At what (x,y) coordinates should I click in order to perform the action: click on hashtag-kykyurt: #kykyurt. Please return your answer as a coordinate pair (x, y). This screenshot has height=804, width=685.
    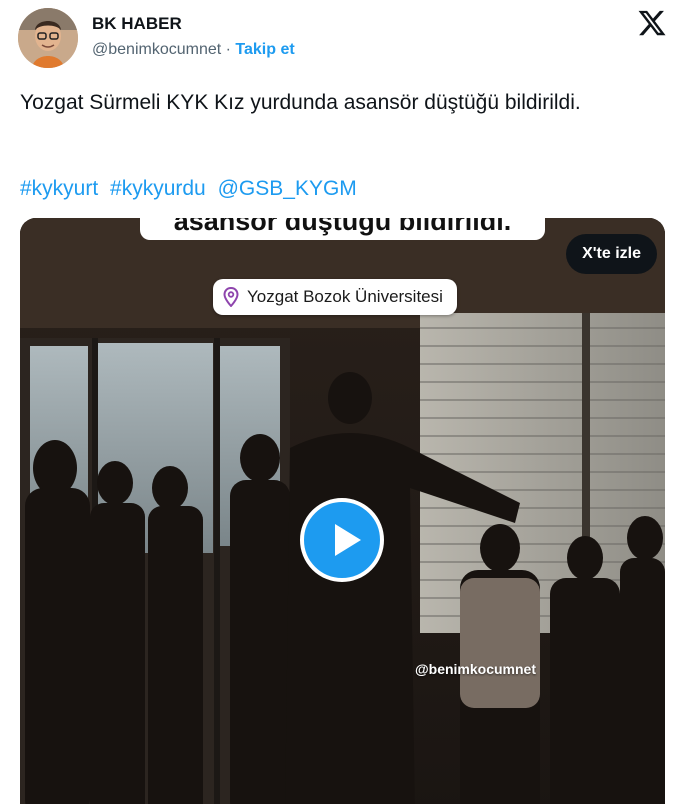
    Looking at the image, I should click on (59, 188).